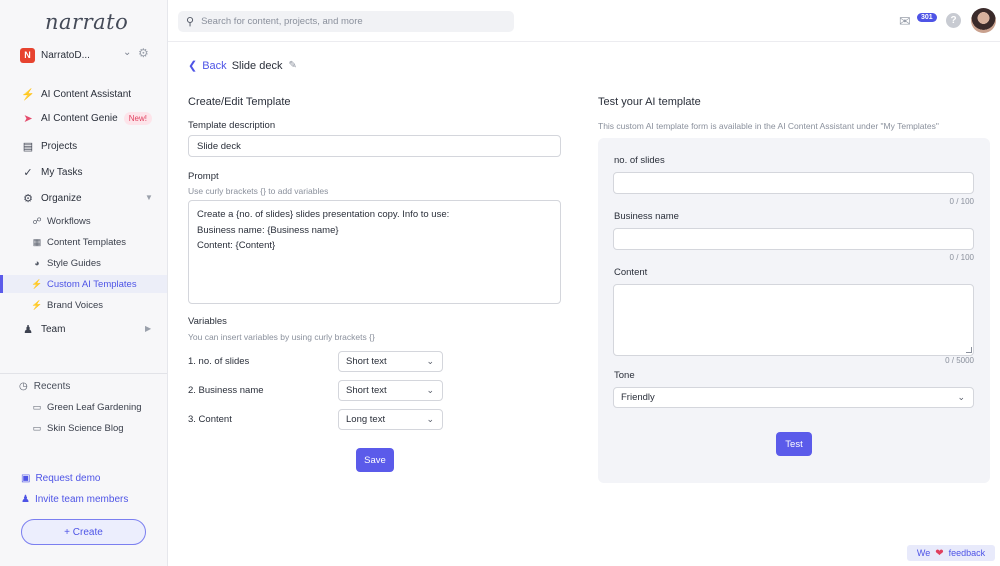  I want to click on notification-count-badge: 301, so click(927, 17).